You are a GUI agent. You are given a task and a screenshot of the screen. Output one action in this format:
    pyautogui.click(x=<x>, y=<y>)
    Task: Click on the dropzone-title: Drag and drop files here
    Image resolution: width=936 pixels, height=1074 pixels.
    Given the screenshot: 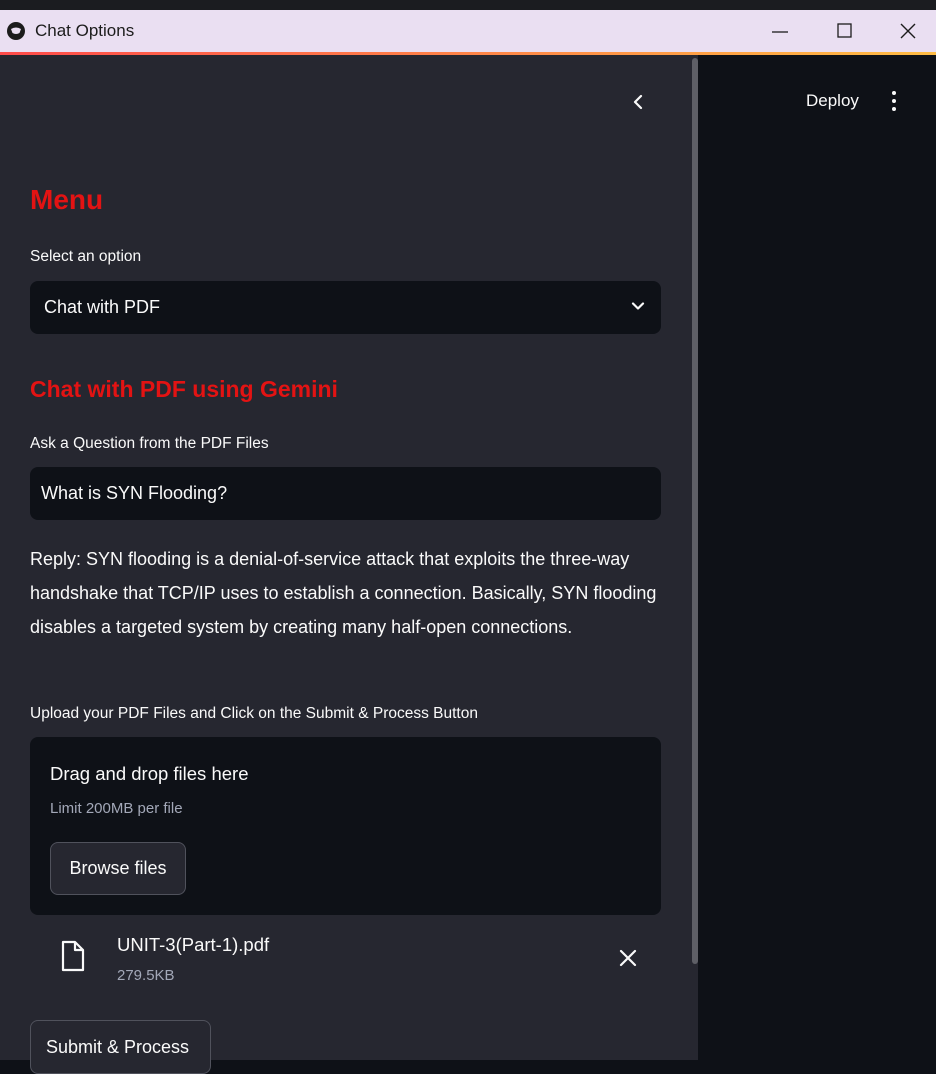 What is the action you would take?
    pyautogui.click(x=149, y=773)
    